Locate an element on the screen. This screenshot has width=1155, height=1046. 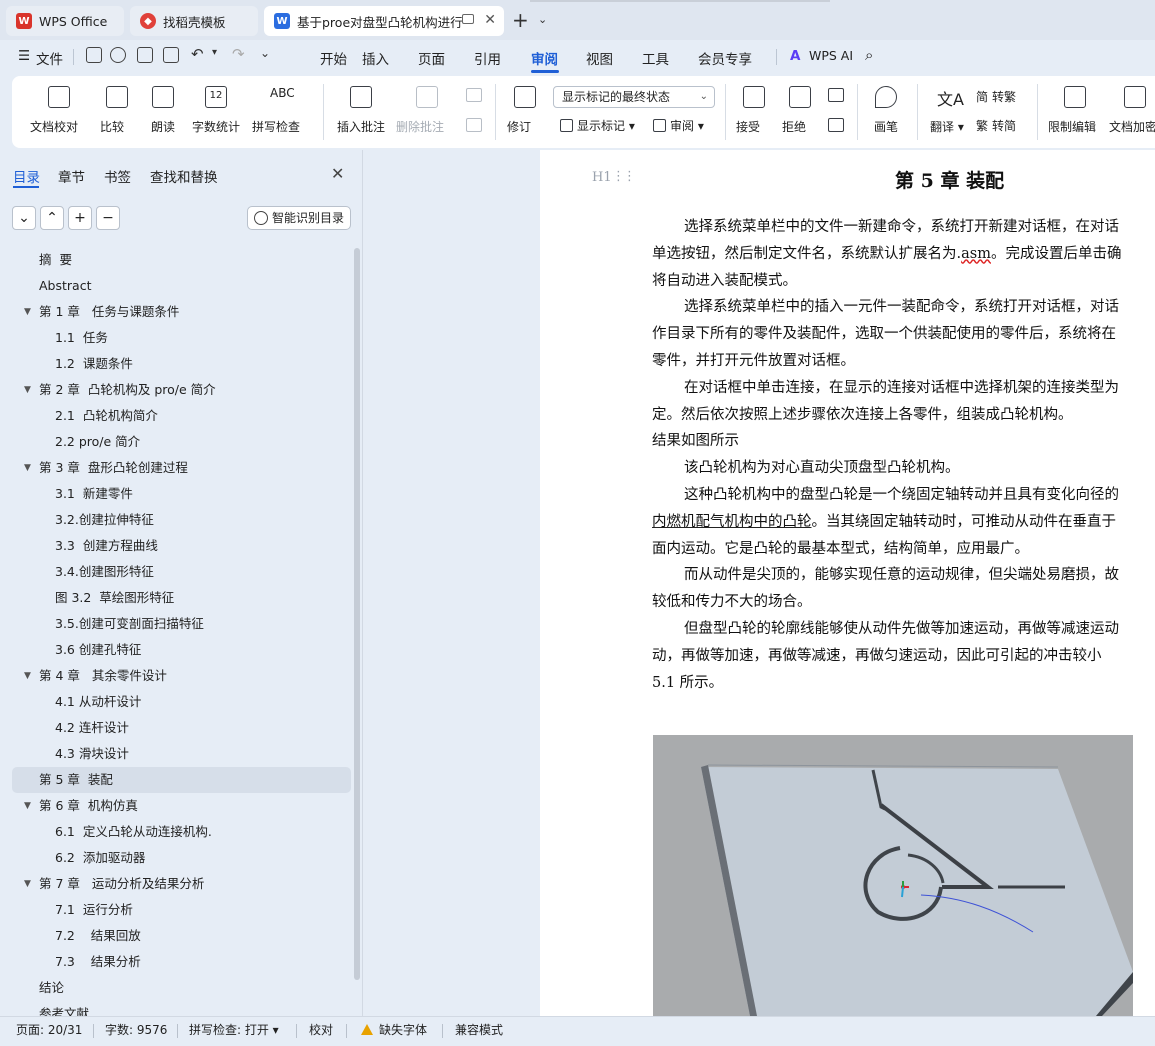
menu-review: 审阅 is located at coordinates (544, 58).